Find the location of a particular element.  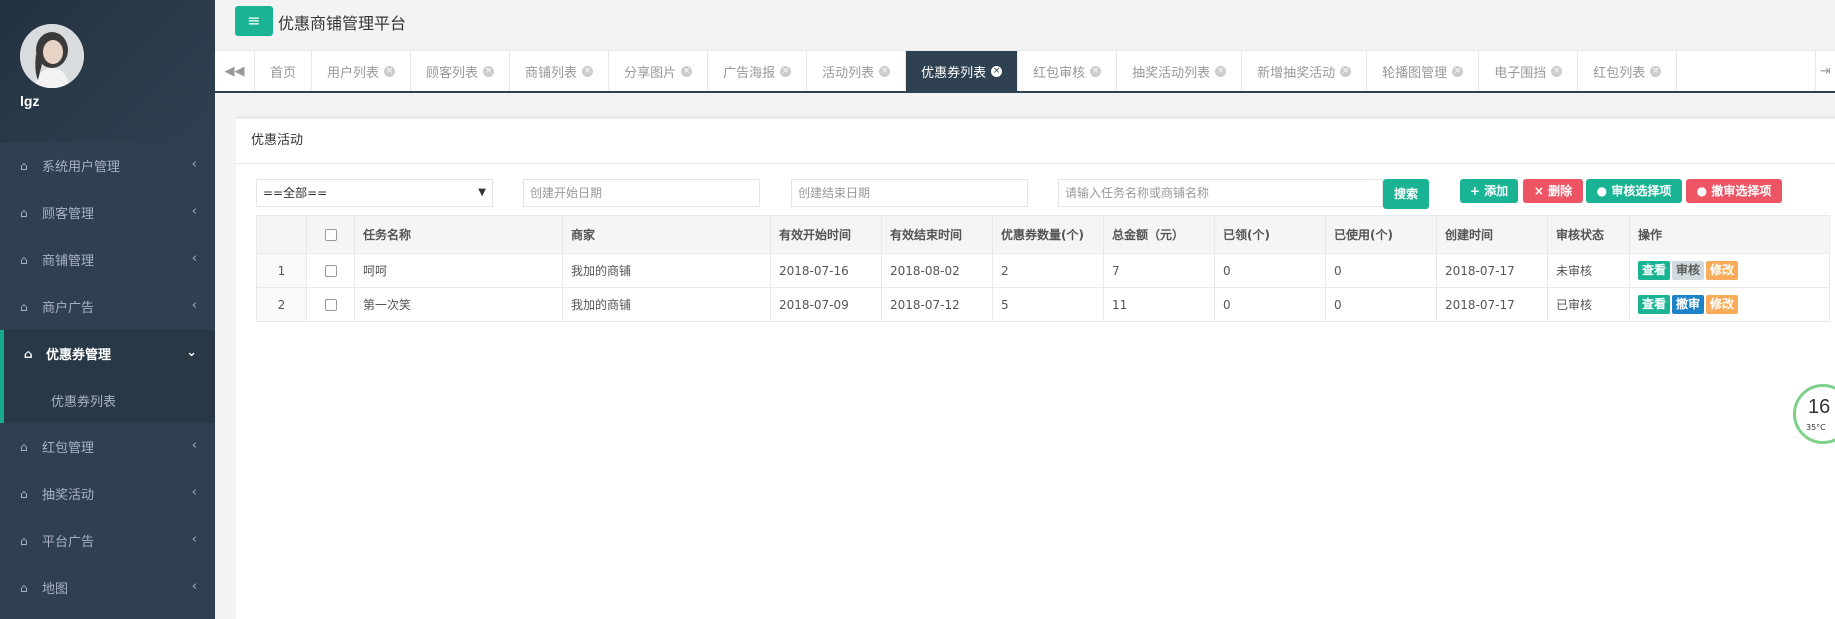

cell-end: 2018-07-12 is located at coordinates (937, 304).